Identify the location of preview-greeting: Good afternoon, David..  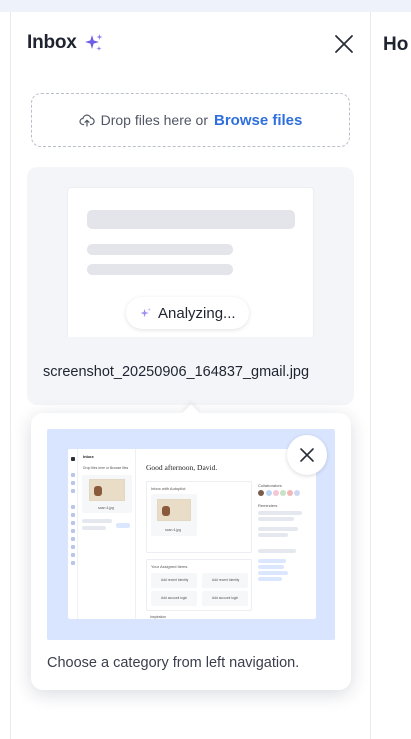
(182, 467).